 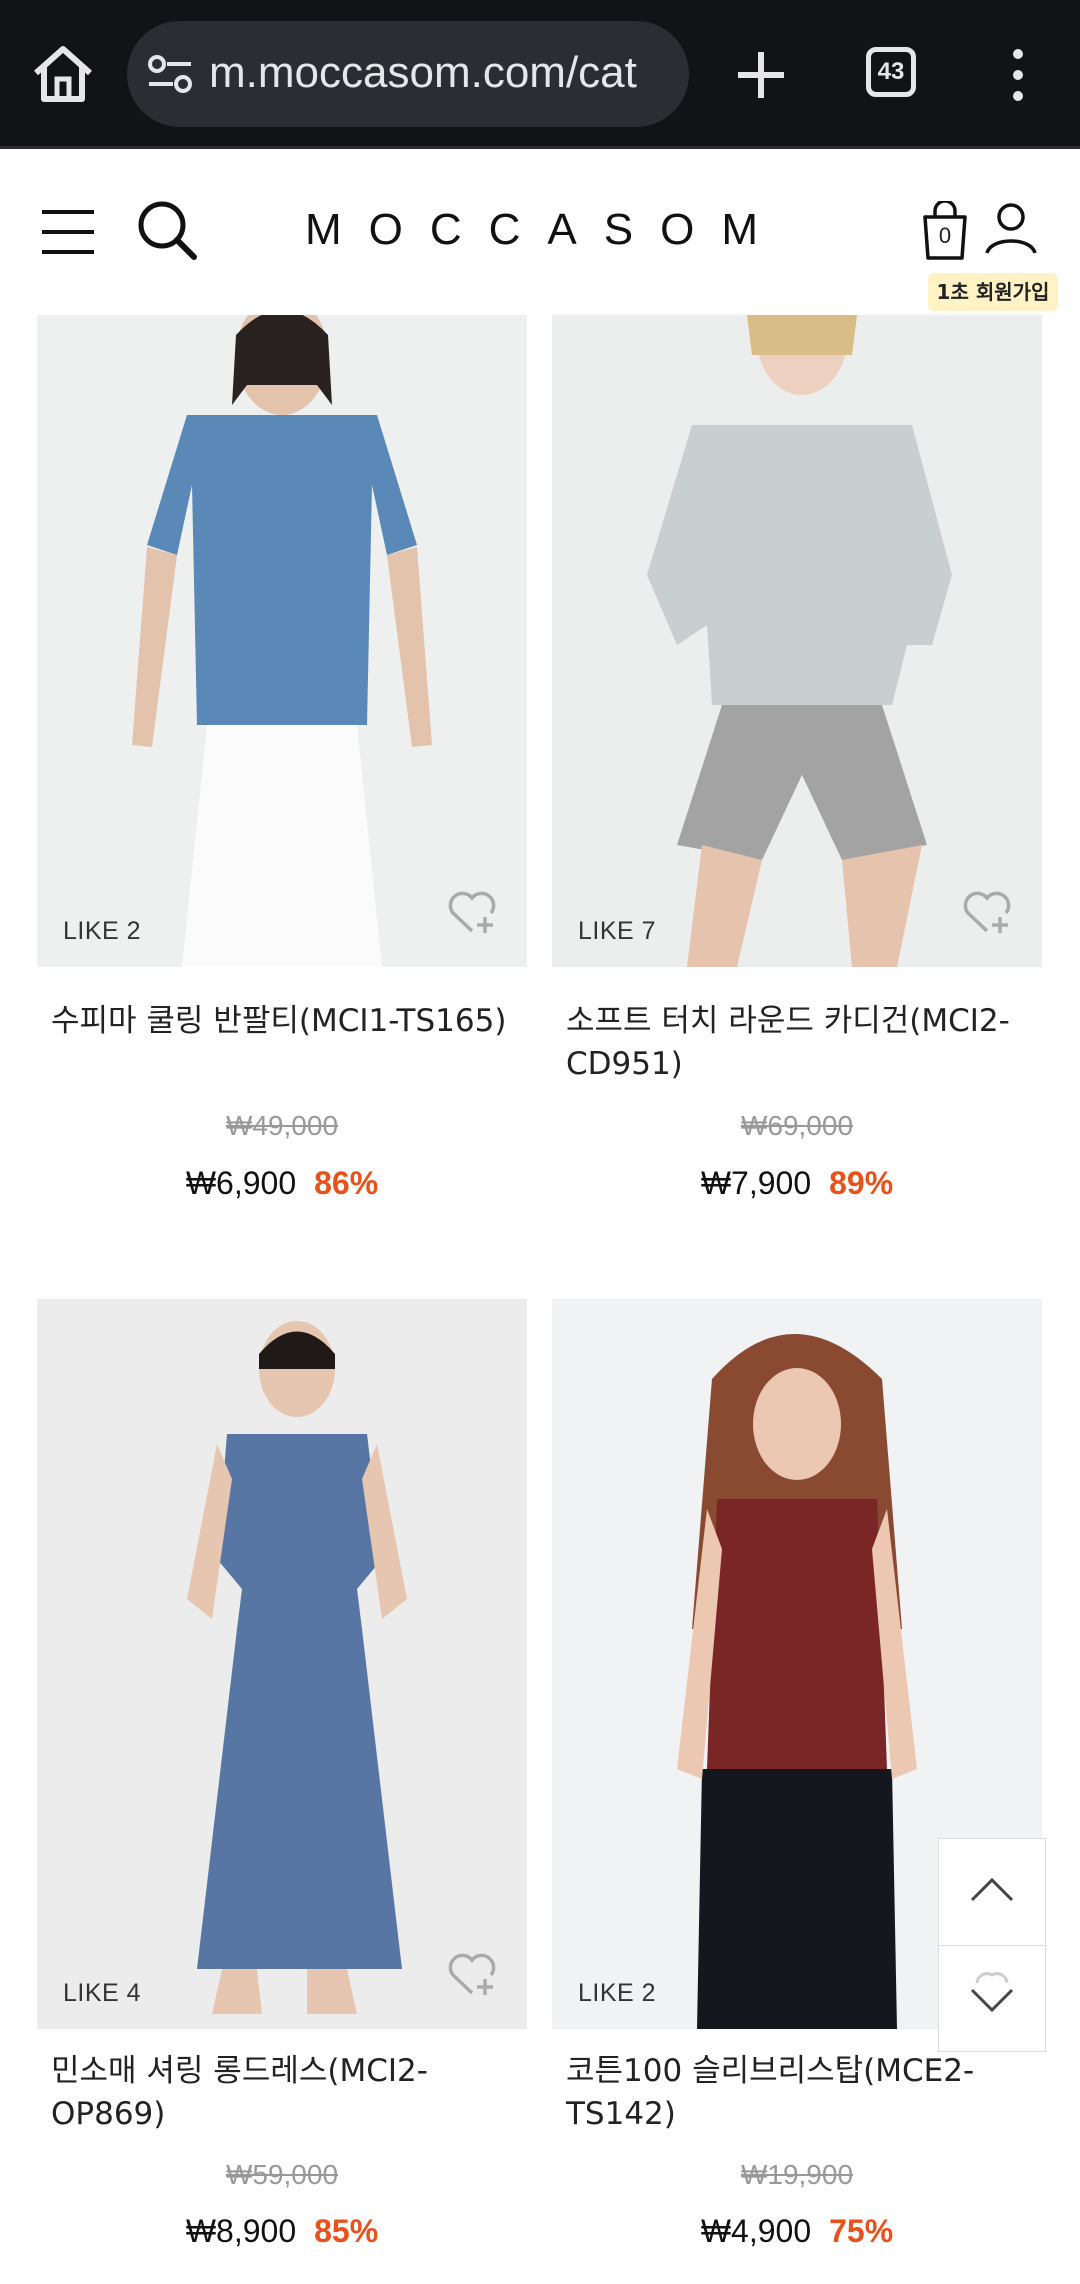 I want to click on product-name: 수피마 쿨링 반팔티(MCI1-TS165), so click(x=281, y=1021).